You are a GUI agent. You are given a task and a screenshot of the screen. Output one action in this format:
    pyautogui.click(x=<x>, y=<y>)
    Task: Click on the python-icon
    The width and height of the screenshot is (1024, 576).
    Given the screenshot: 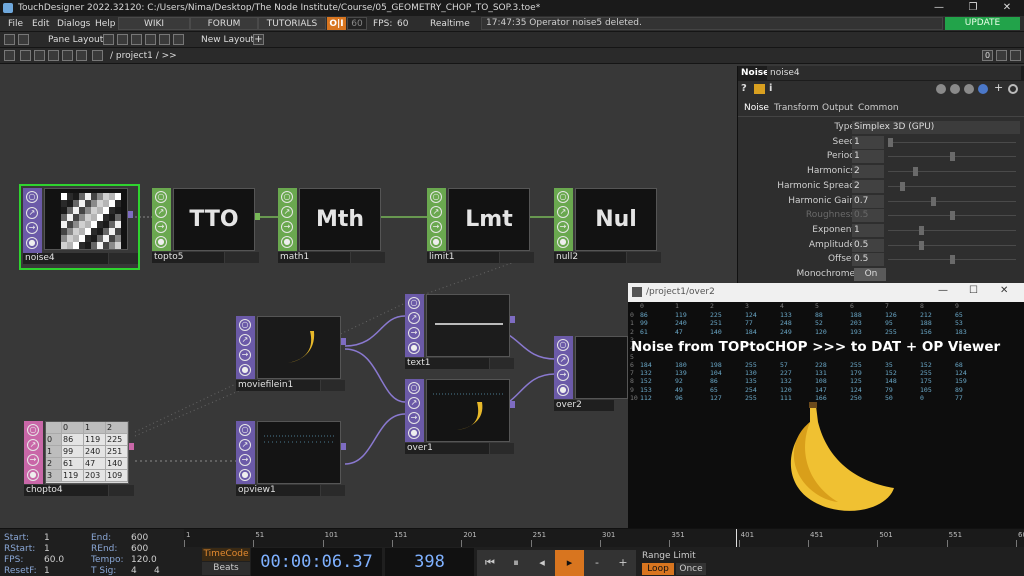 What is the action you would take?
    pyautogui.click(x=983, y=89)
    